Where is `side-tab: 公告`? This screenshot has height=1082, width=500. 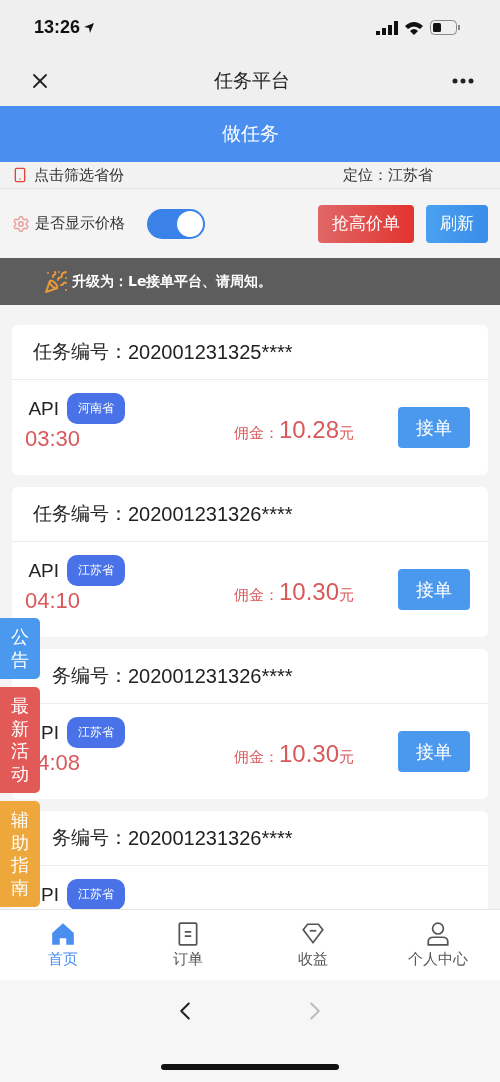
side-tab: 公告 is located at coordinates (20, 648).